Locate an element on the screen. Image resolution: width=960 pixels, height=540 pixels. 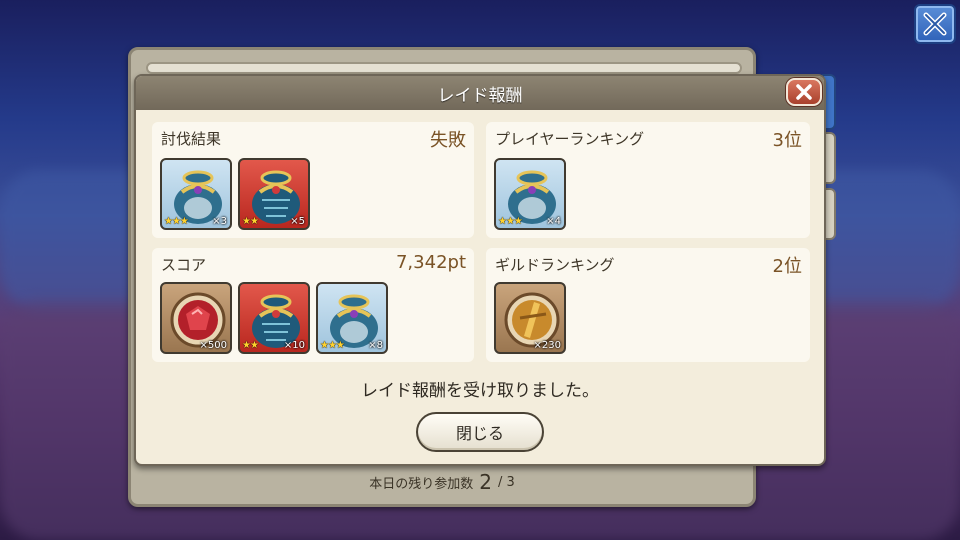
reward-item: ★★ ×10 is located at coordinates (274, 318).